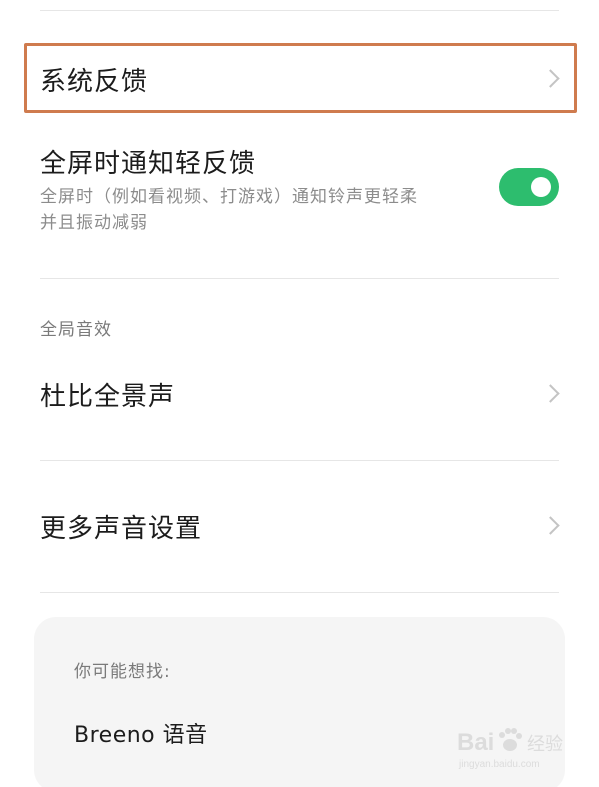  What do you see at coordinates (499, 764) in the screenshot?
I see `watermark-url: jingyan.baidu.com` at bounding box center [499, 764].